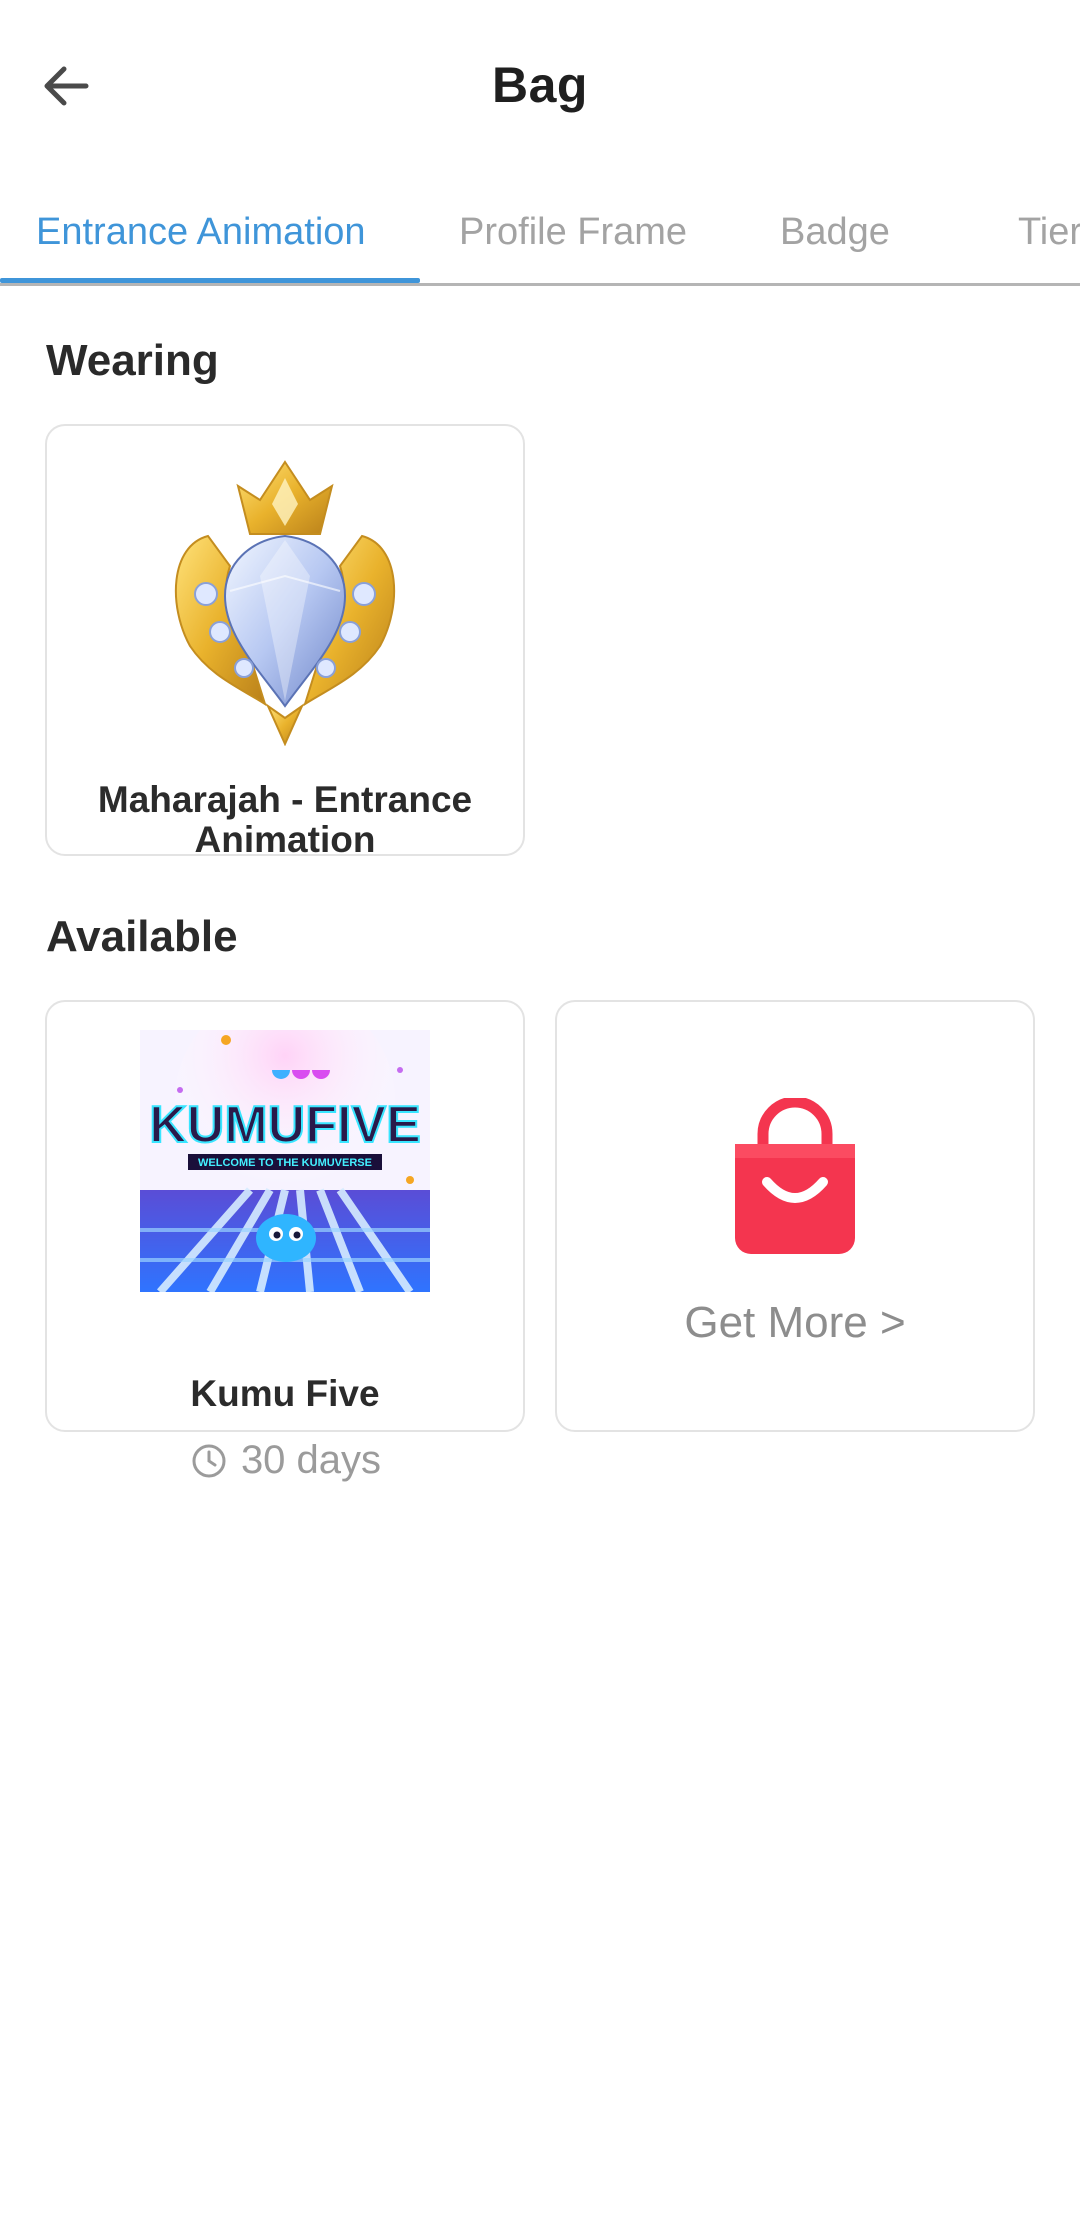  What do you see at coordinates (210, 280) in the screenshot?
I see `active-tab-indicator` at bounding box center [210, 280].